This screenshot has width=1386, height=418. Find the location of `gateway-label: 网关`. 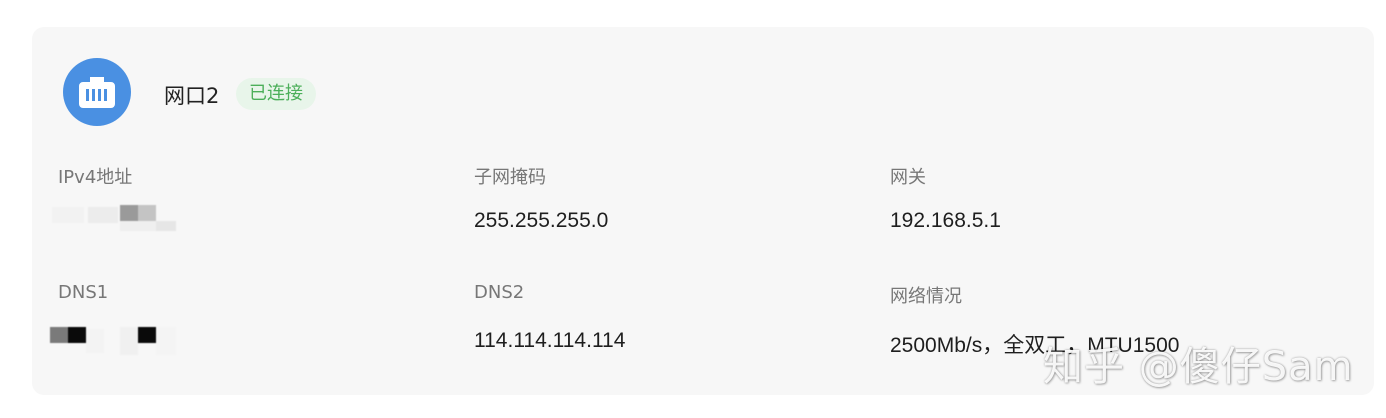

gateway-label: 网关 is located at coordinates (908, 177).